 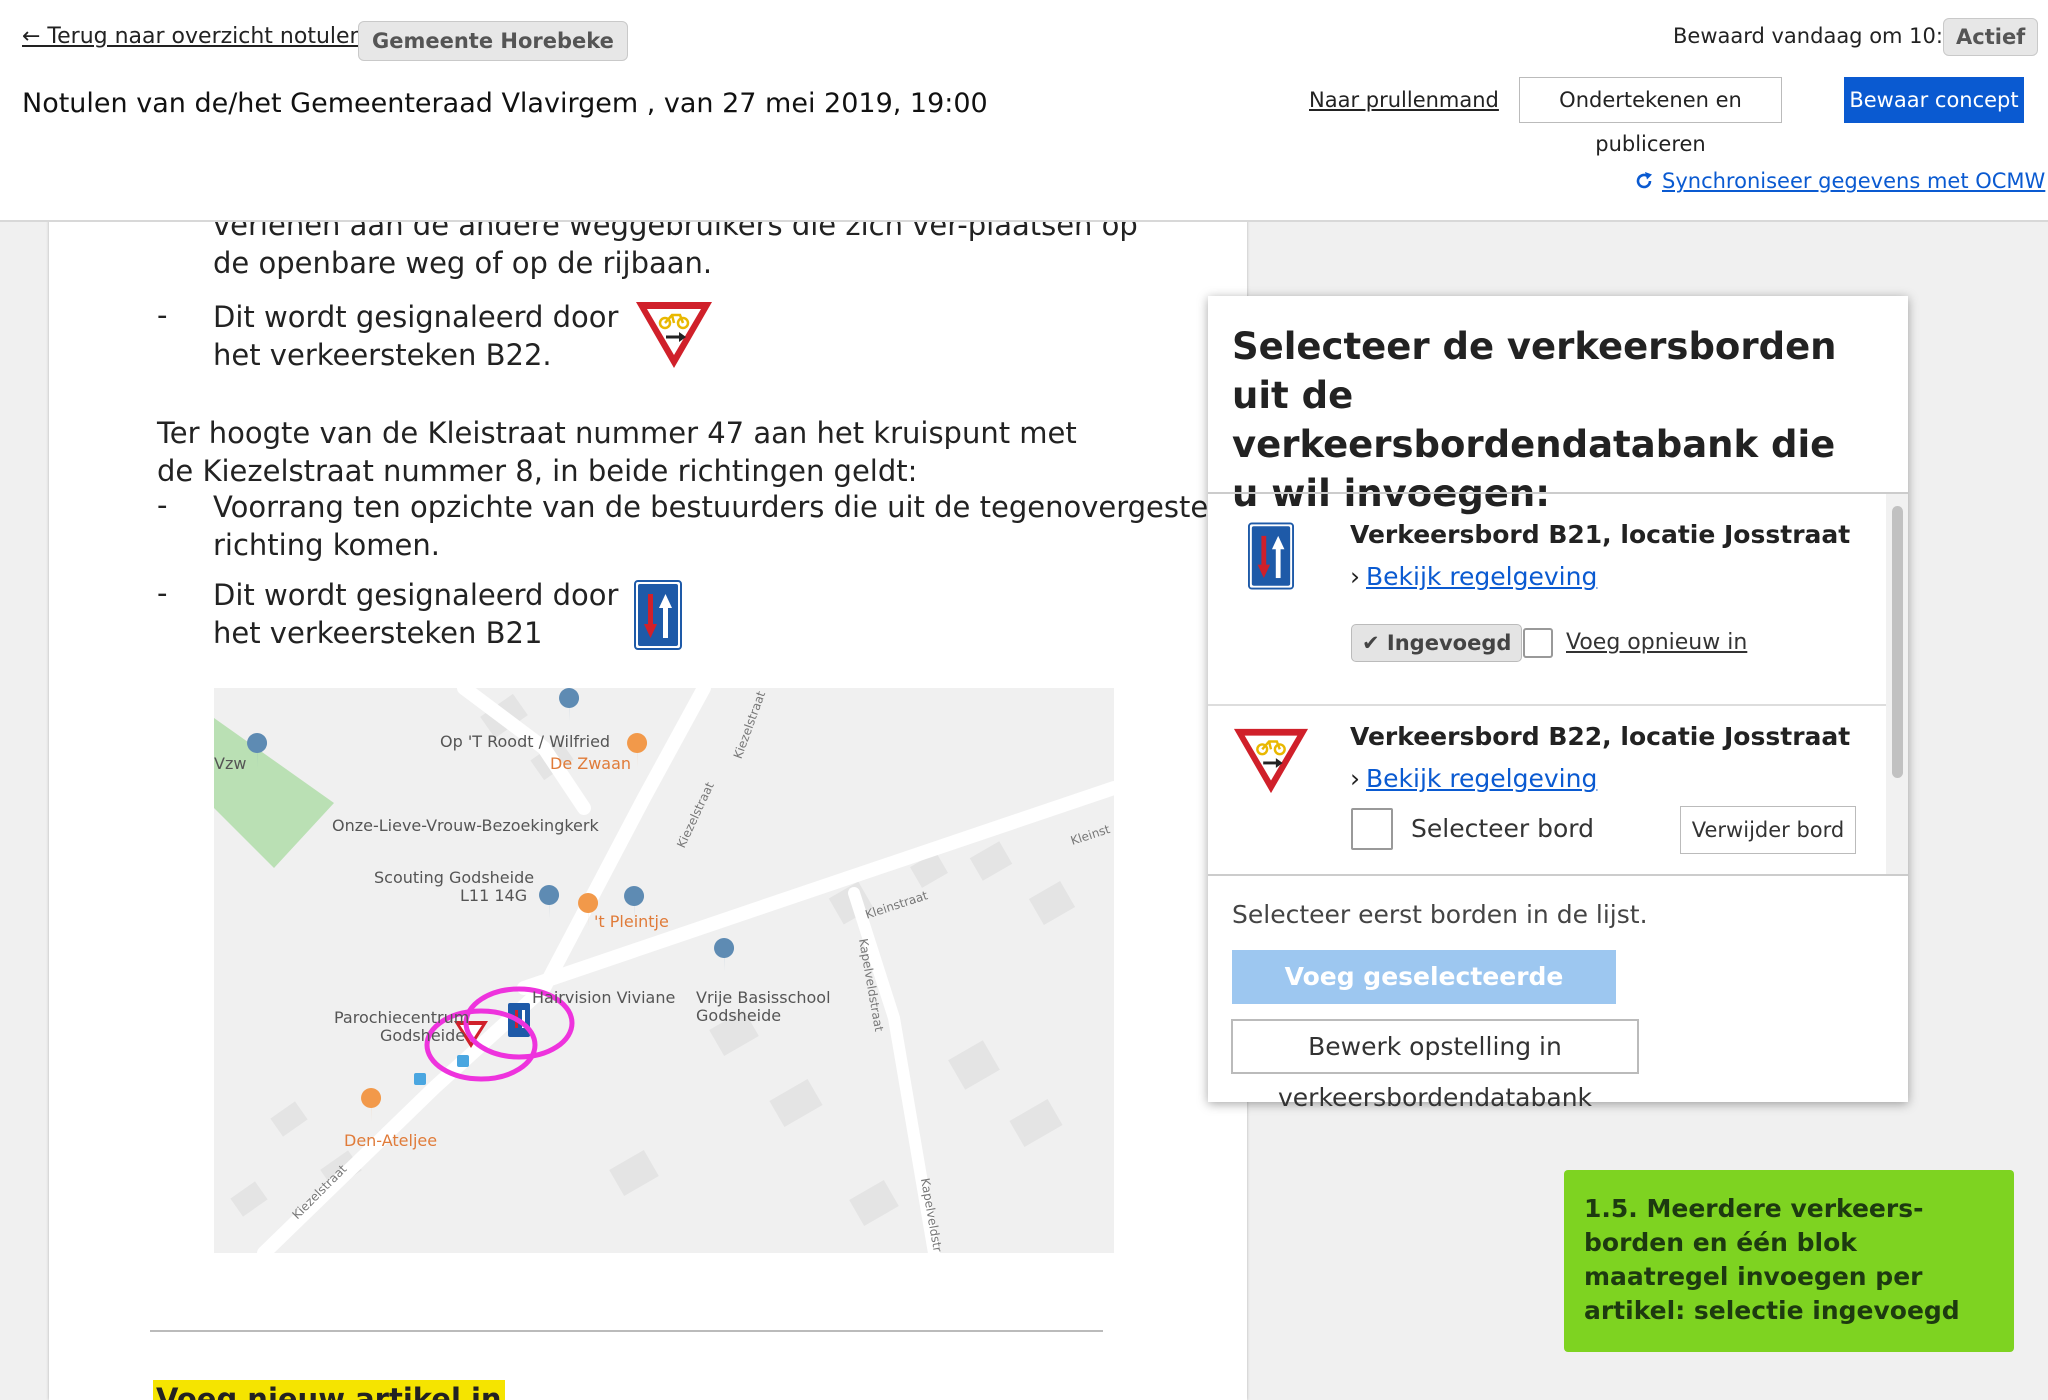 What do you see at coordinates (591, 763) in the screenshot?
I see `map-label: De Zwaan` at bounding box center [591, 763].